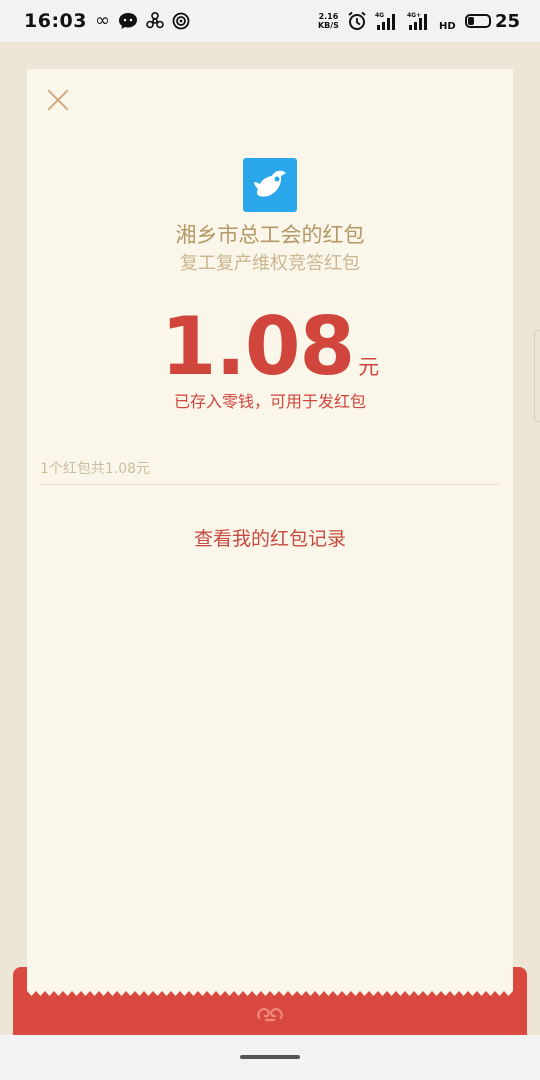 This screenshot has height=1080, width=540. I want to click on packet-subtitle: 复工复产维权竞答红包, so click(270, 263).